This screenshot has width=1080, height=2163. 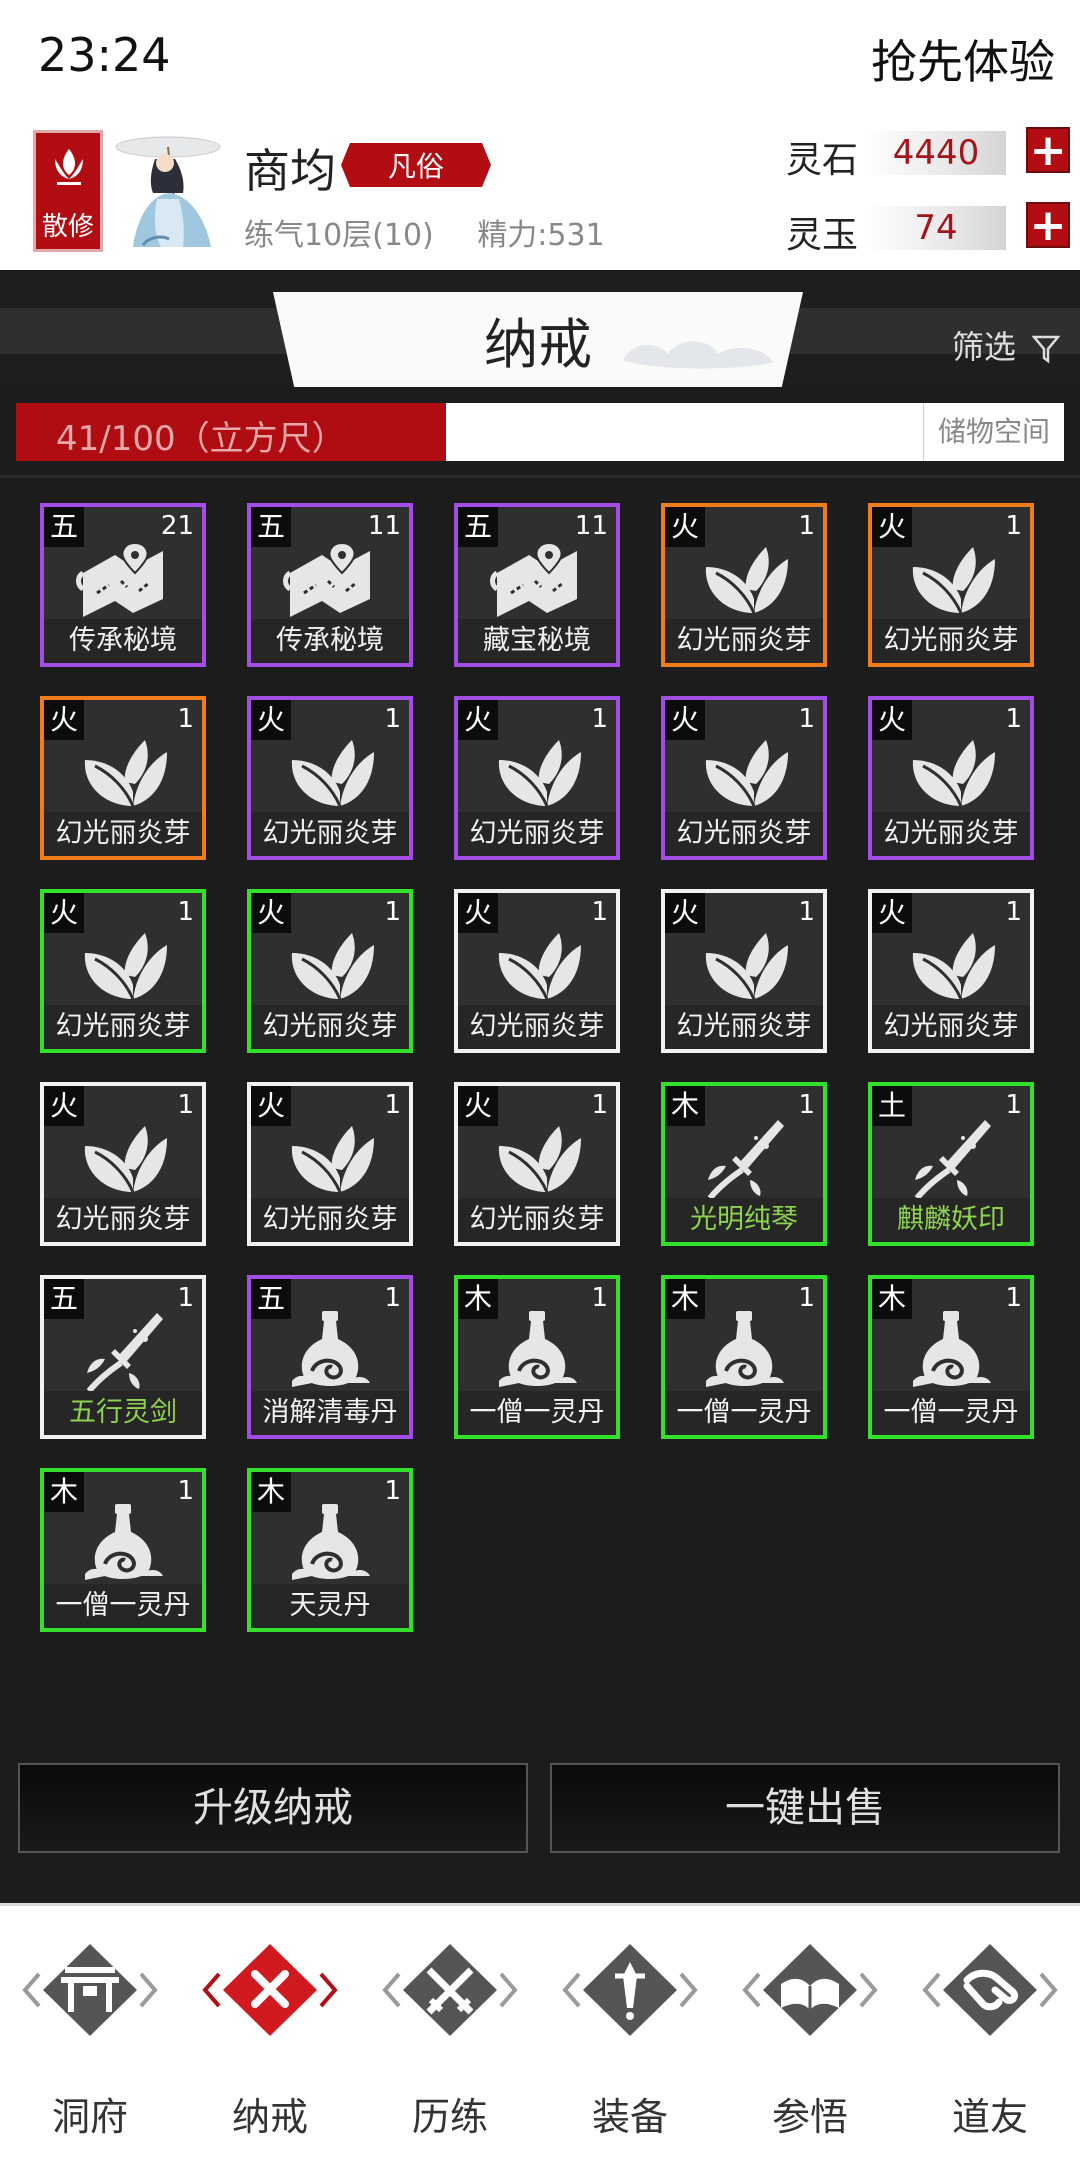 I want to click on crossed-swords-icon, so click(x=450, y=1990).